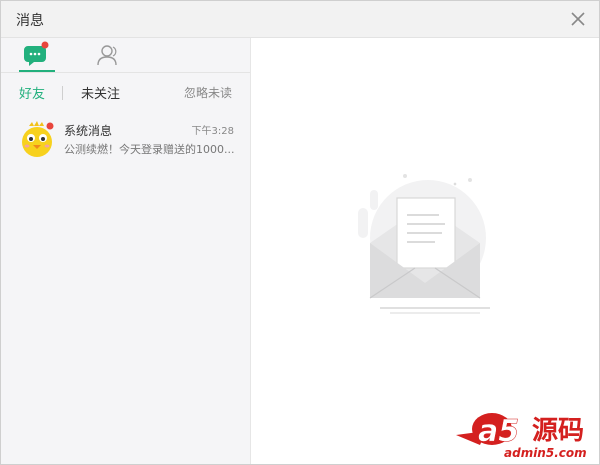 The width and height of the screenshot is (600, 465). I want to click on watermark-domain: admin5.com, so click(545, 453).